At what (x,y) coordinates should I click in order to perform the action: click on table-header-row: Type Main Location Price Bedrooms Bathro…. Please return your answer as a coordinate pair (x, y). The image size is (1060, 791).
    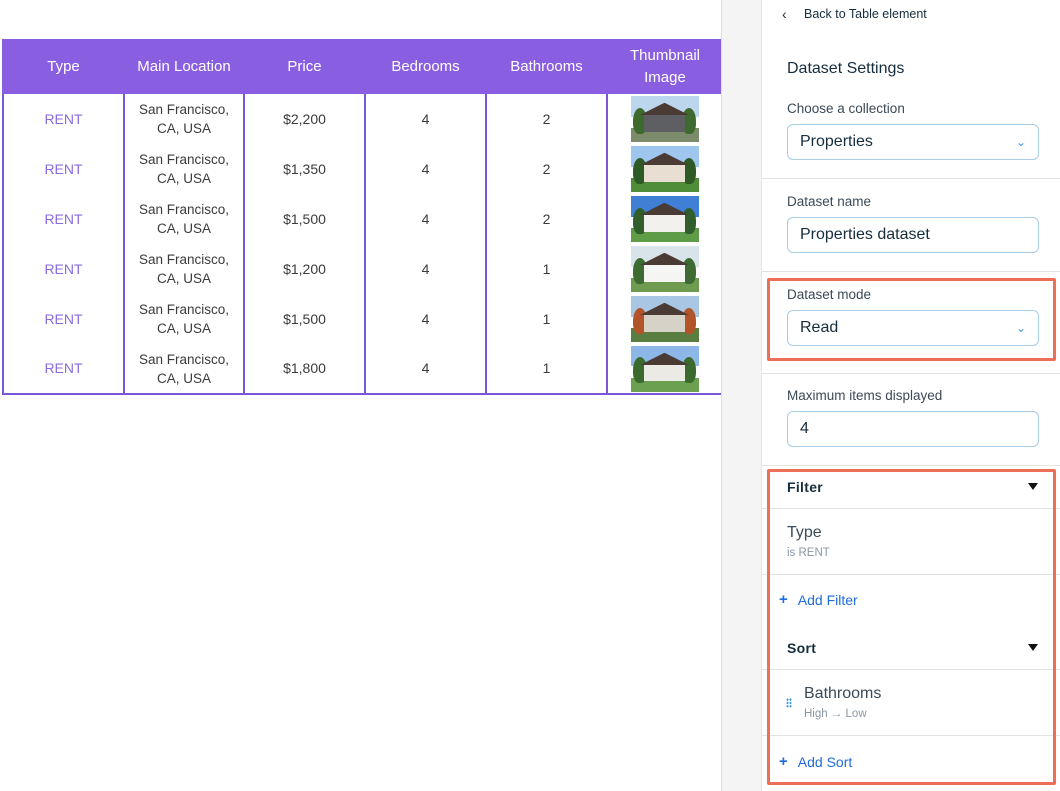
    Looking at the image, I should click on (362, 66).